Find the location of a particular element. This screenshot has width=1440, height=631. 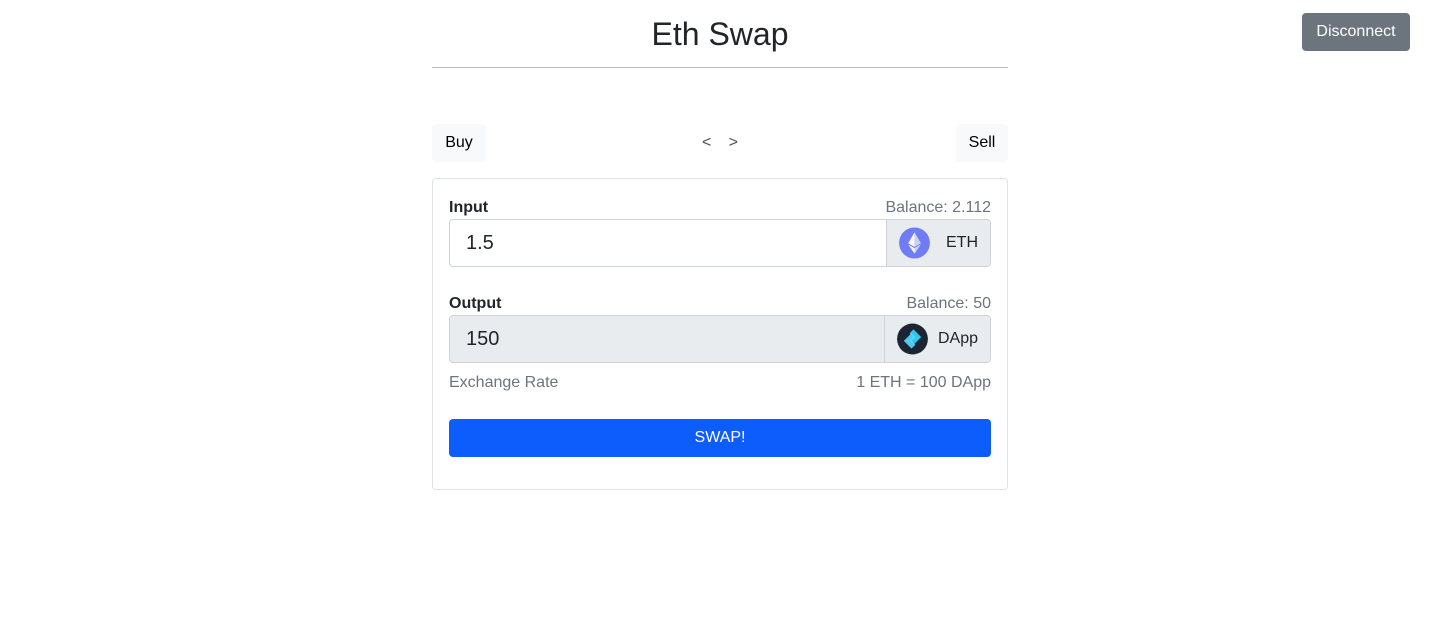

output-amount-group: DApp is located at coordinates (720, 339).